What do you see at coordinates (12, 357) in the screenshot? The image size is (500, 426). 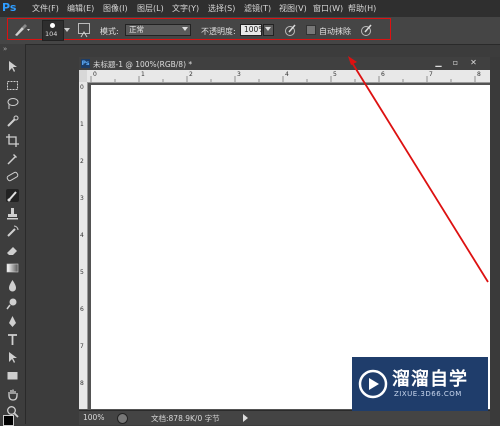 I see `path-selection-tool-icon` at bounding box center [12, 357].